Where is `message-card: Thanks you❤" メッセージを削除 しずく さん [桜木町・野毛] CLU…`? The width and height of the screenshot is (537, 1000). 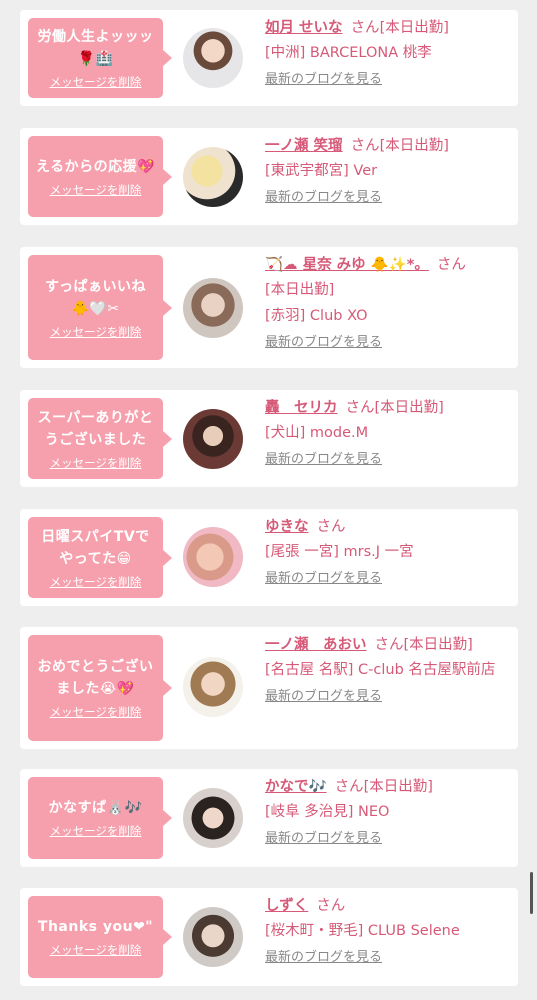 message-card: Thanks you❤" メッセージを削除 しずく さん [桜木町・野毛] CLU… is located at coordinates (269, 937).